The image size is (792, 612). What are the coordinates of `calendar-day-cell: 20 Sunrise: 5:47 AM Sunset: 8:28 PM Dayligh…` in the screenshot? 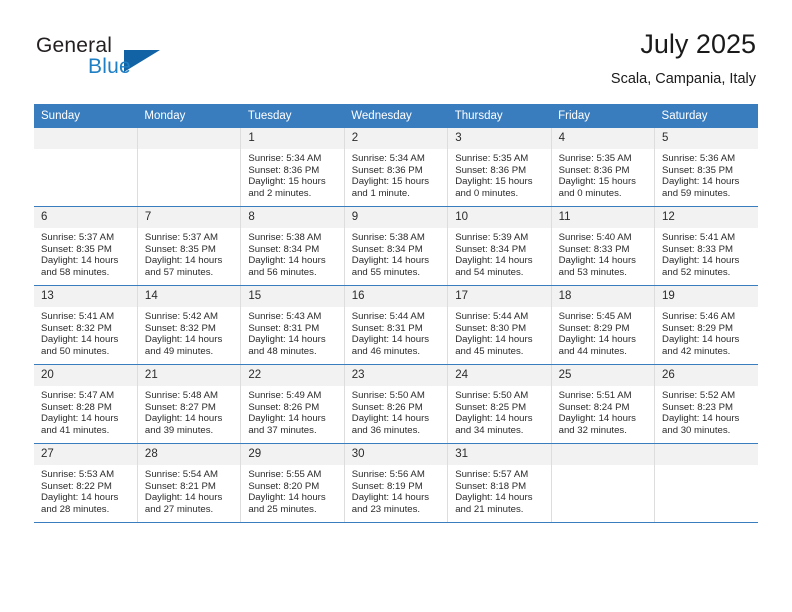 It's located at (86, 404).